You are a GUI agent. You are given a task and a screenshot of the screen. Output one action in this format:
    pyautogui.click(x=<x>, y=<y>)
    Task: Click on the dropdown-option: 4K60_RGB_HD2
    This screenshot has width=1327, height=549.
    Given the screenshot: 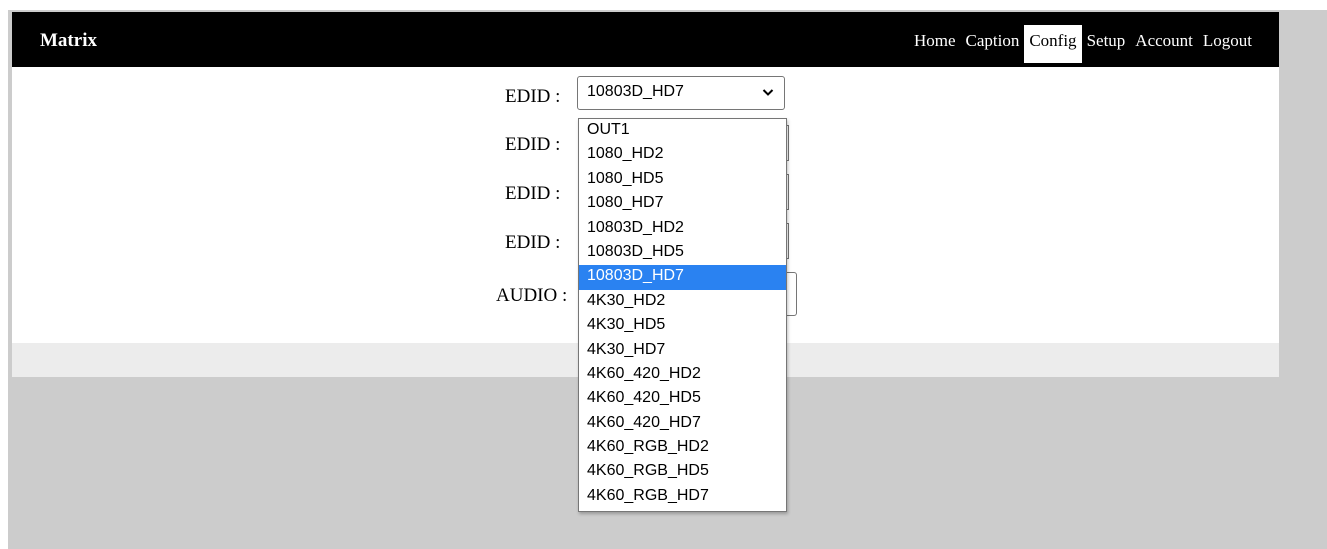 What is the action you would take?
    pyautogui.click(x=682, y=448)
    